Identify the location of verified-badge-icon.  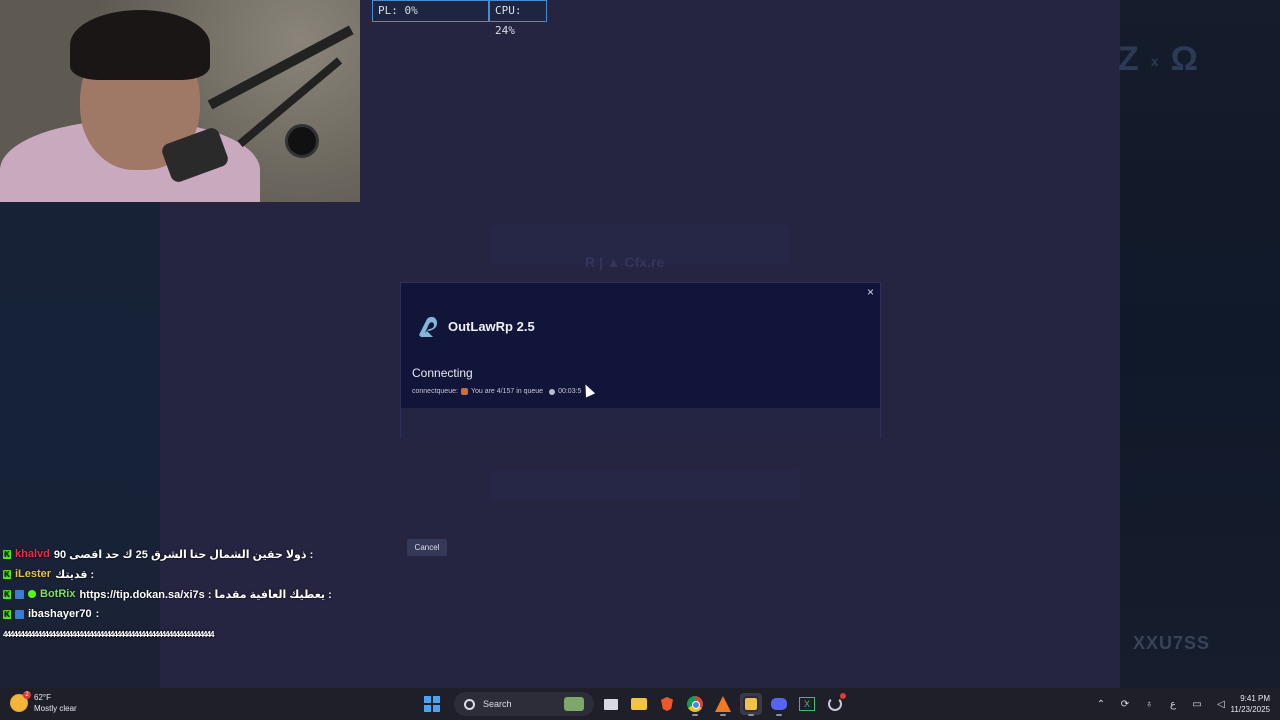
(32, 594).